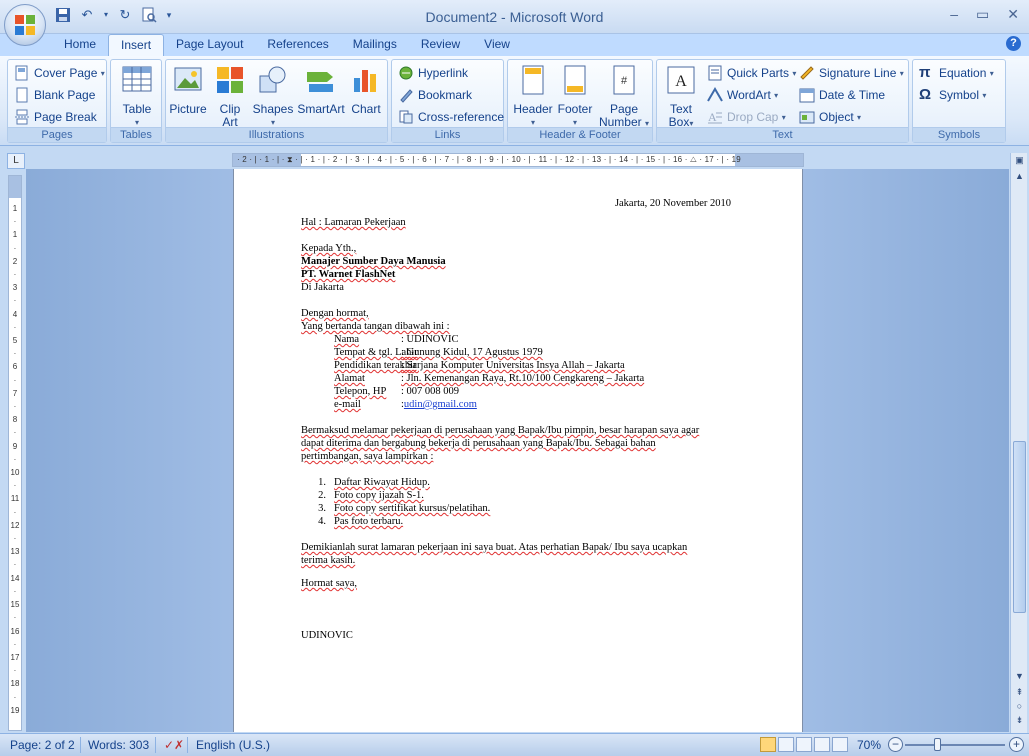 The width and height of the screenshot is (1029, 756). I want to click on language: English (U.S.), so click(233, 745).